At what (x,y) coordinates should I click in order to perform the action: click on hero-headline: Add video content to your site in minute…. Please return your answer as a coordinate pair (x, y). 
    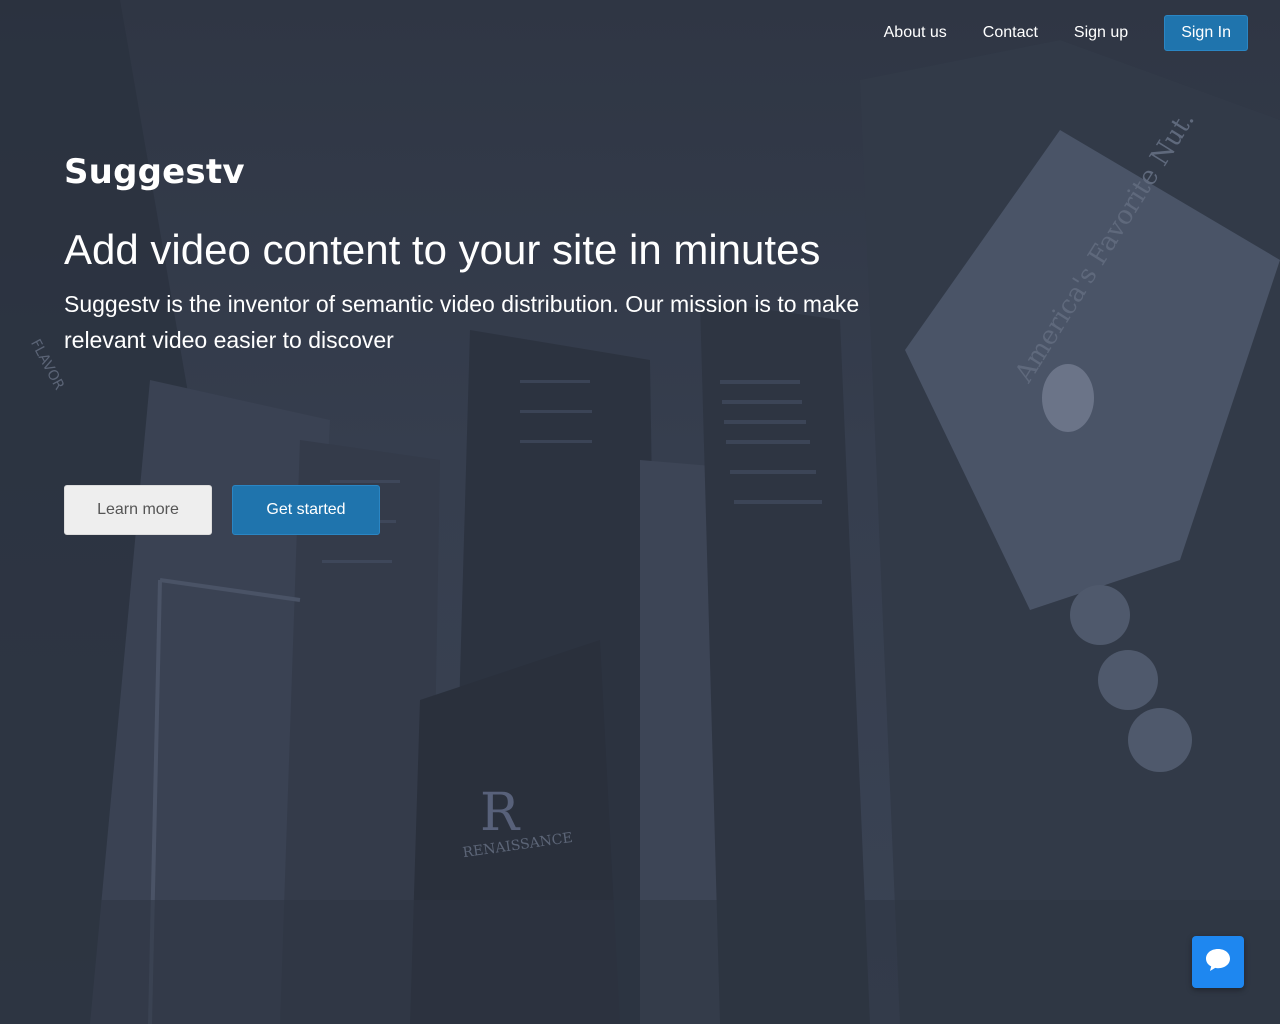
    Looking at the image, I should click on (442, 249).